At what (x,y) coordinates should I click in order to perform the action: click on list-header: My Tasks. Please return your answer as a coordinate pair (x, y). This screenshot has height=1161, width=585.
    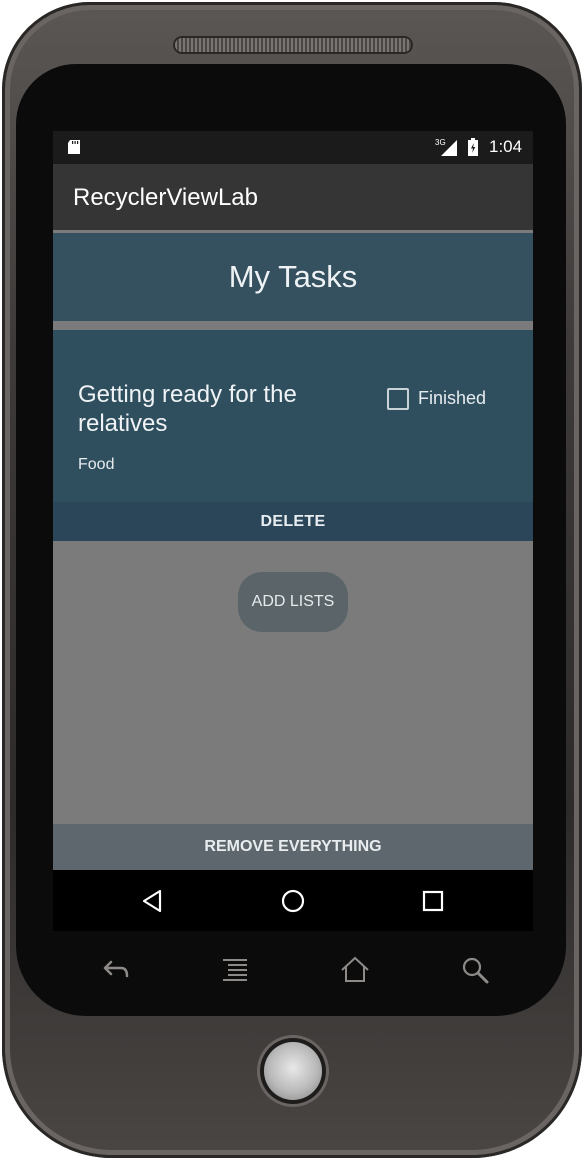
    Looking at the image, I should click on (293, 277).